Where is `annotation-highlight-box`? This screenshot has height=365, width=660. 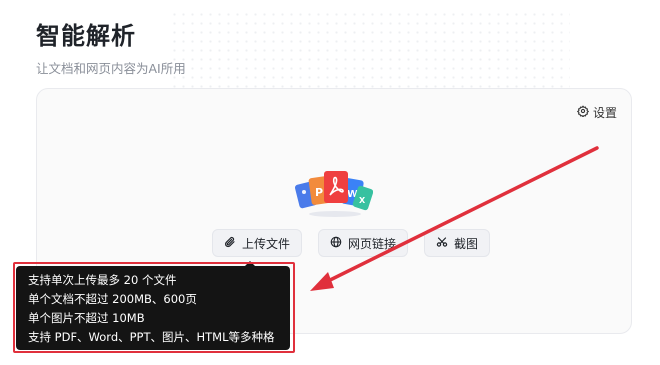
annotation-highlight-box is located at coordinates (154, 307).